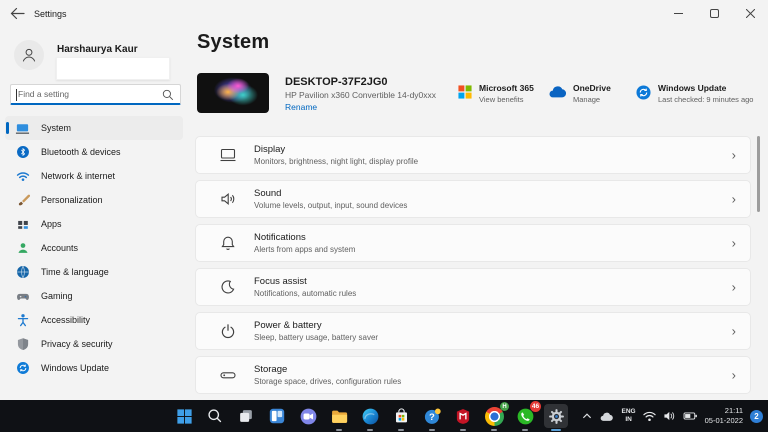  What do you see at coordinates (51, 224) in the screenshot?
I see `sidebar-item-label: Apps` at bounding box center [51, 224].